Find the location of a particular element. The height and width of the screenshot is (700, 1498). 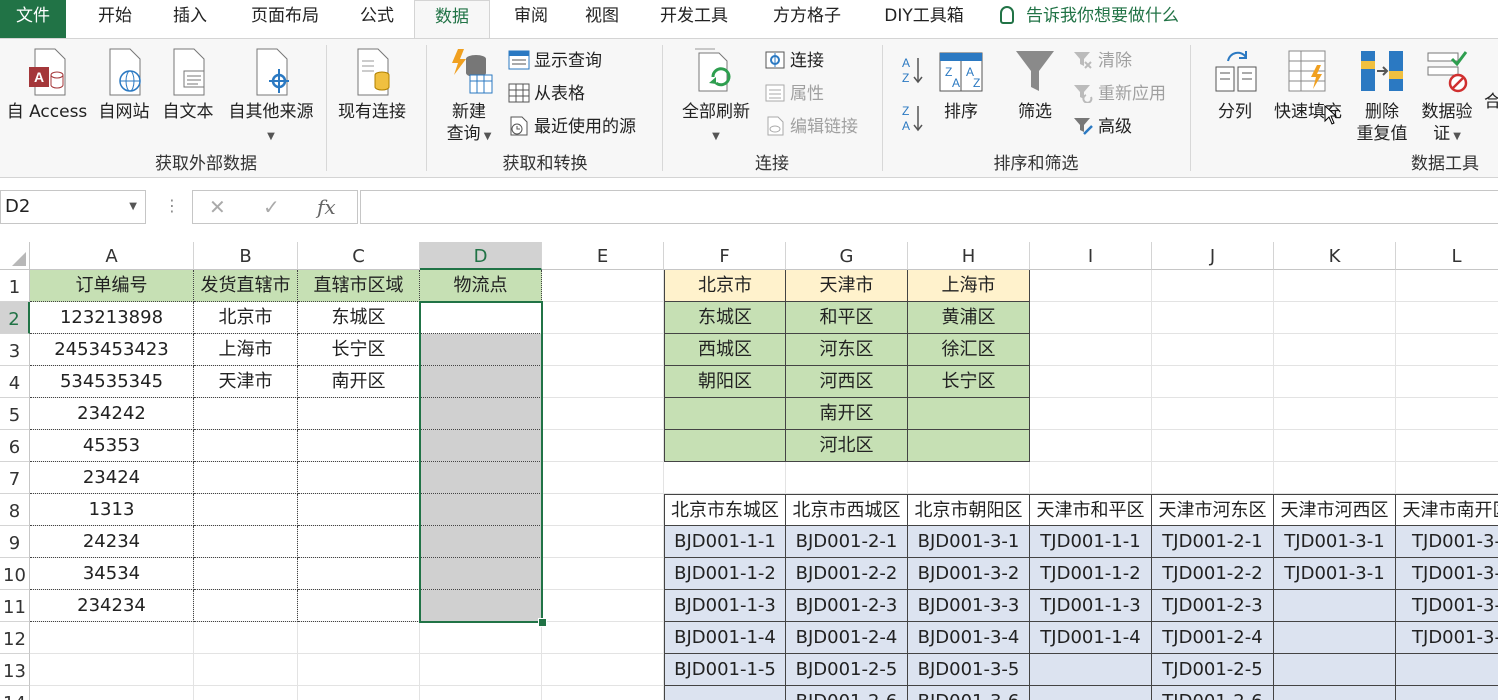

row-header-6: 6 is located at coordinates (15, 446).